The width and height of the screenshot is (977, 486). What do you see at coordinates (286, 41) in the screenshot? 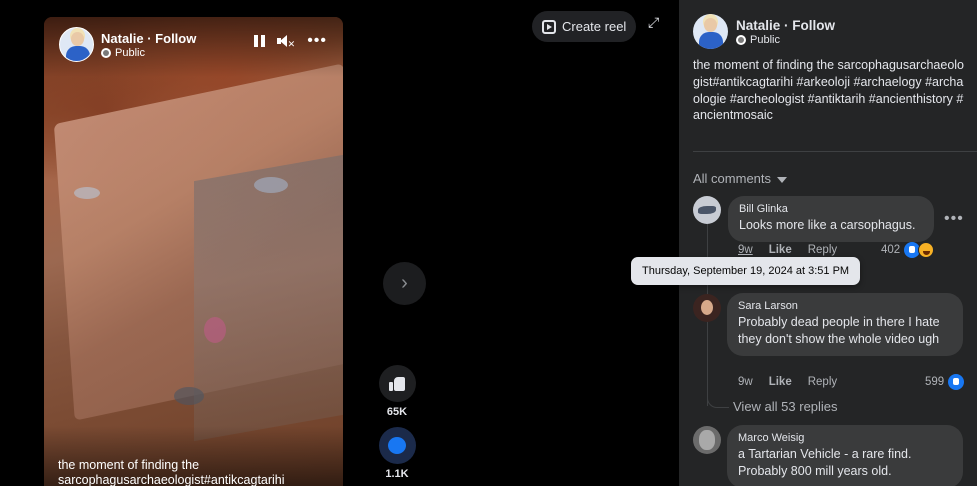
I see `mute-icon: ✕` at bounding box center [286, 41].